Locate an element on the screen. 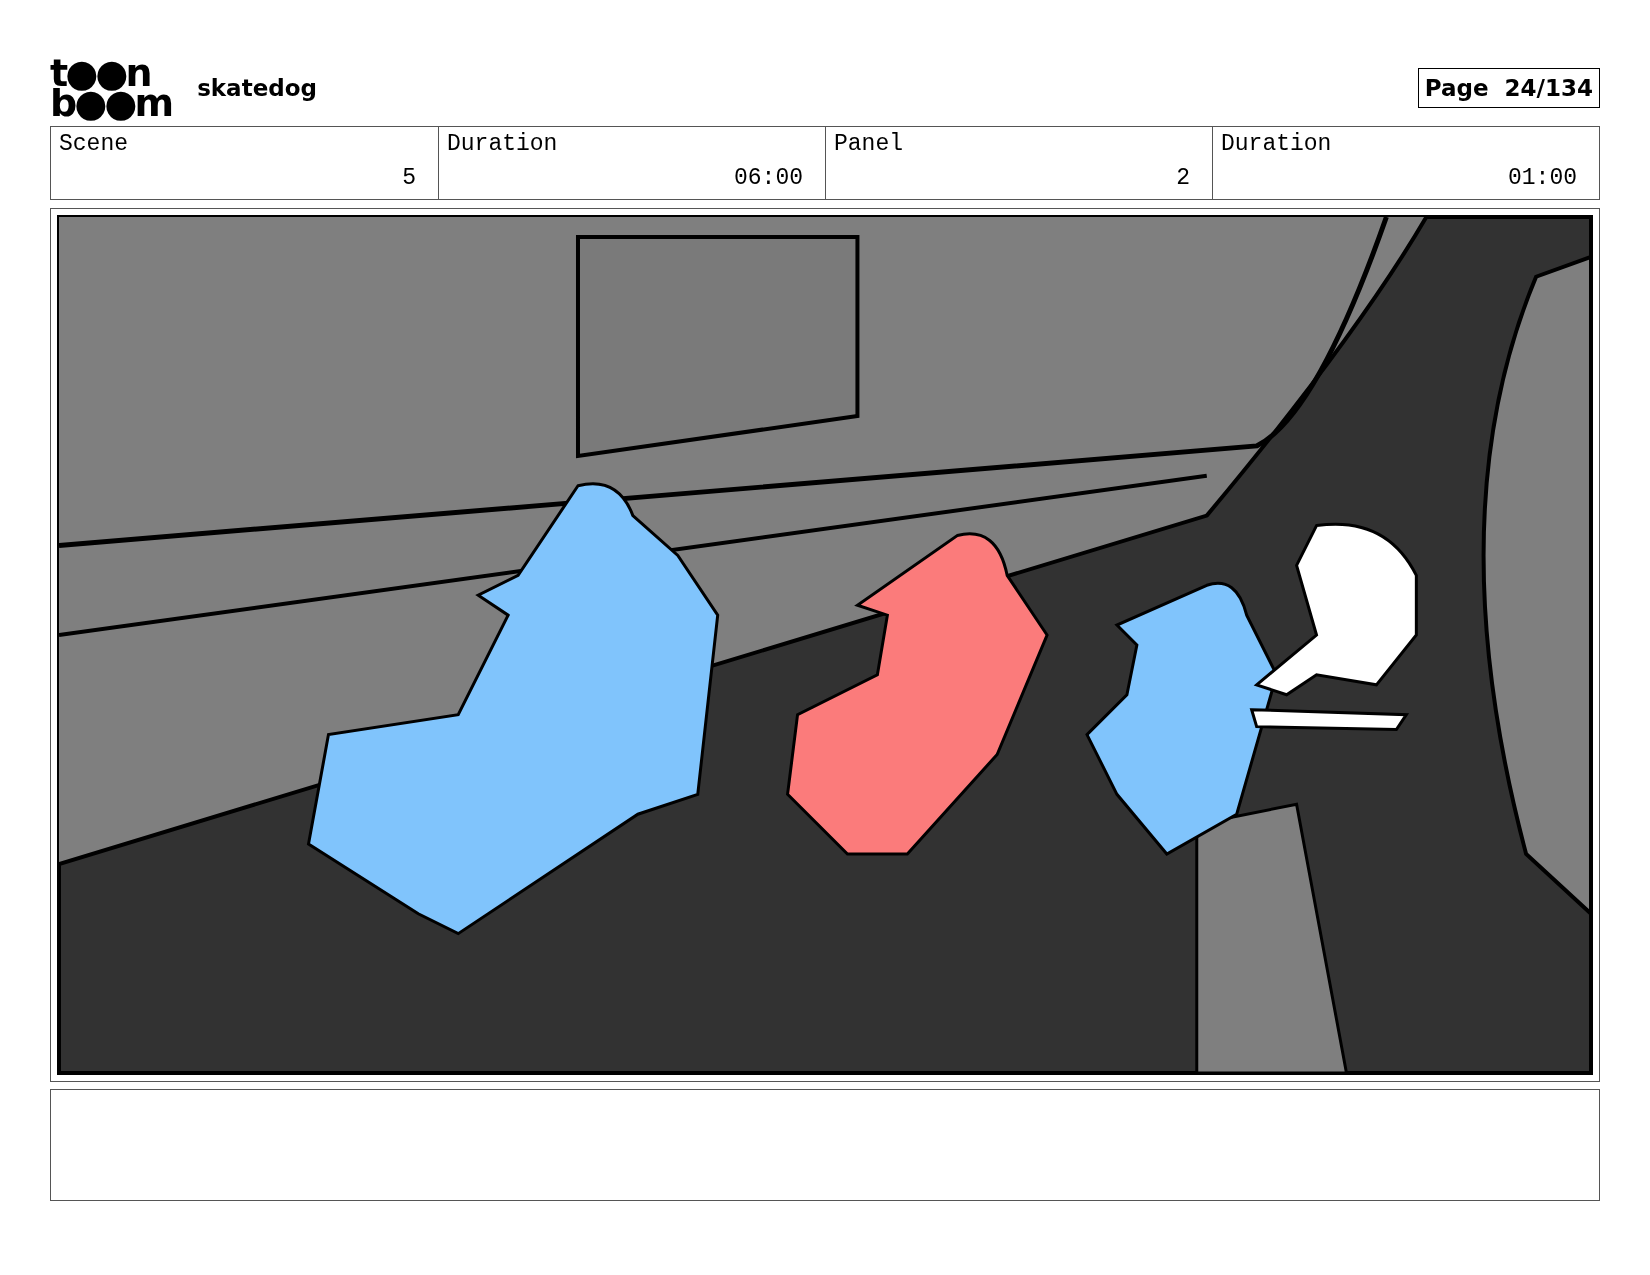  field-label: Scene is located at coordinates (94, 144).